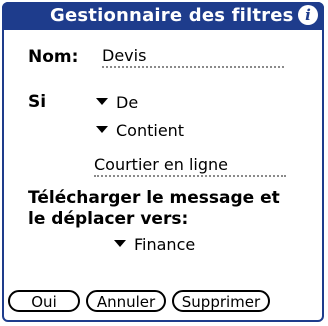 The width and height of the screenshot is (328, 326). I want to click on name-label: Nom:, so click(53, 57).